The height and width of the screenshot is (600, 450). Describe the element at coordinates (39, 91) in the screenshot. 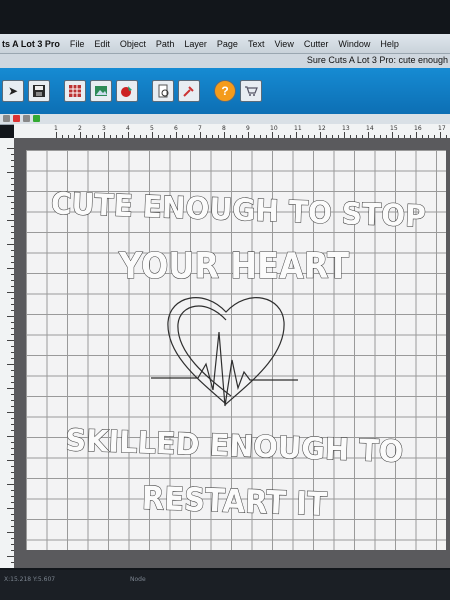

I see `save-icon` at that location.